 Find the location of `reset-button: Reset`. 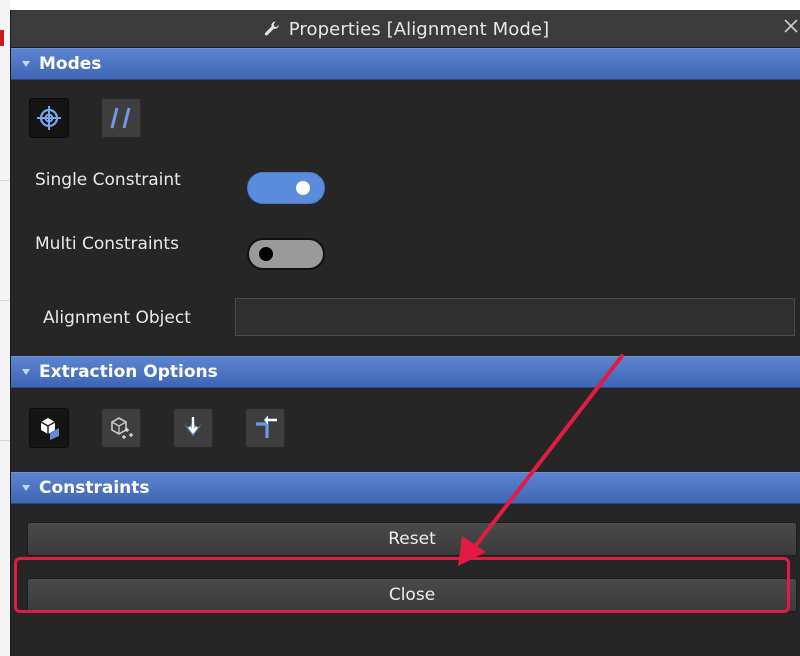

reset-button: Reset is located at coordinates (412, 539).